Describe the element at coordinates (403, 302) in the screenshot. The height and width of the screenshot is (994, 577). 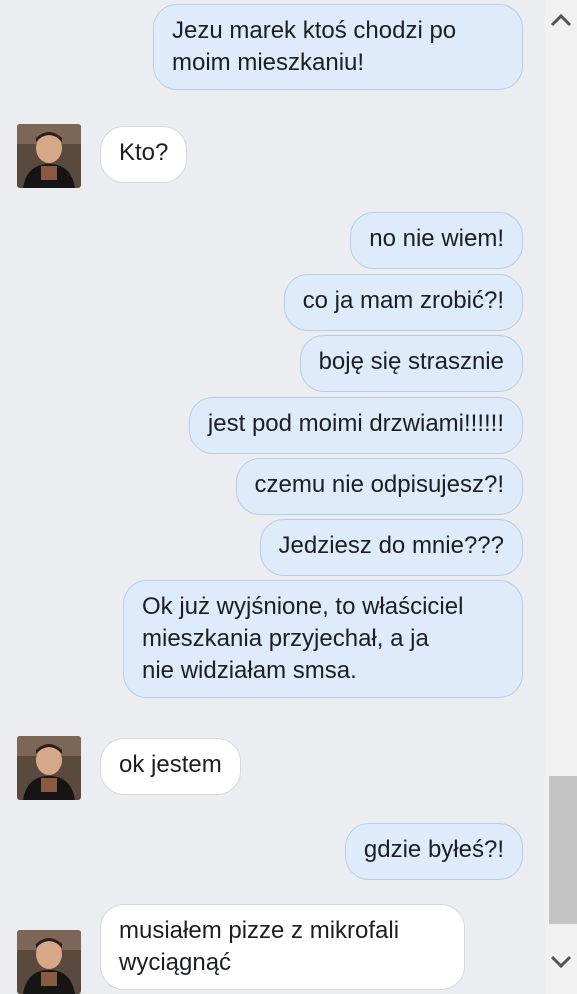
I see `message-outgoing: co ja mam zrobić?!` at that location.